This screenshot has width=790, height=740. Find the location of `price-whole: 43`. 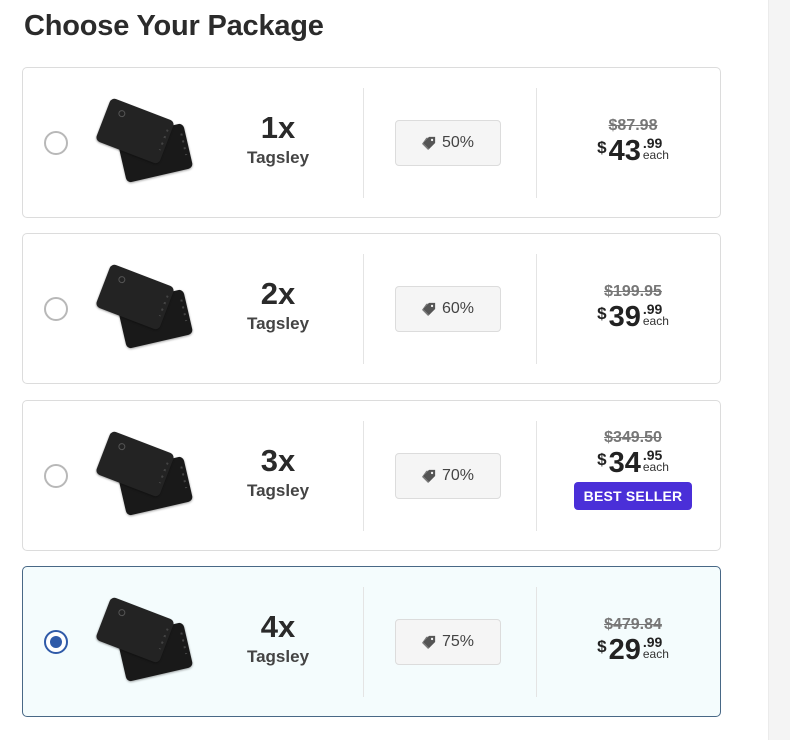

price-whole: 43 is located at coordinates (624, 151).